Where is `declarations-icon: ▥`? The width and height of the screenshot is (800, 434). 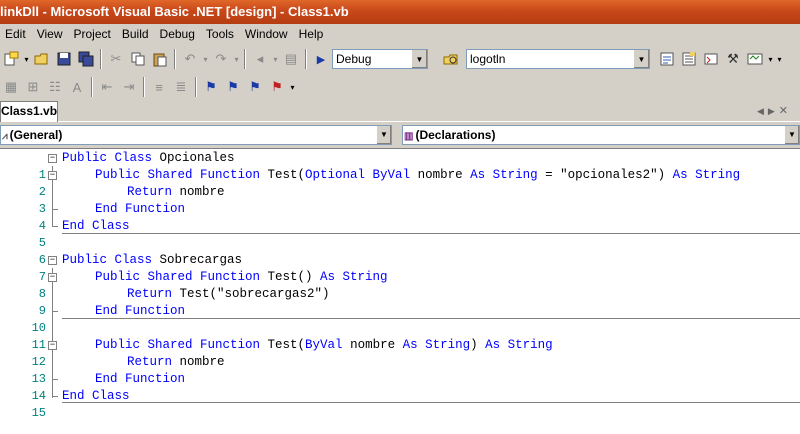
declarations-icon: ▥ is located at coordinates (409, 136).